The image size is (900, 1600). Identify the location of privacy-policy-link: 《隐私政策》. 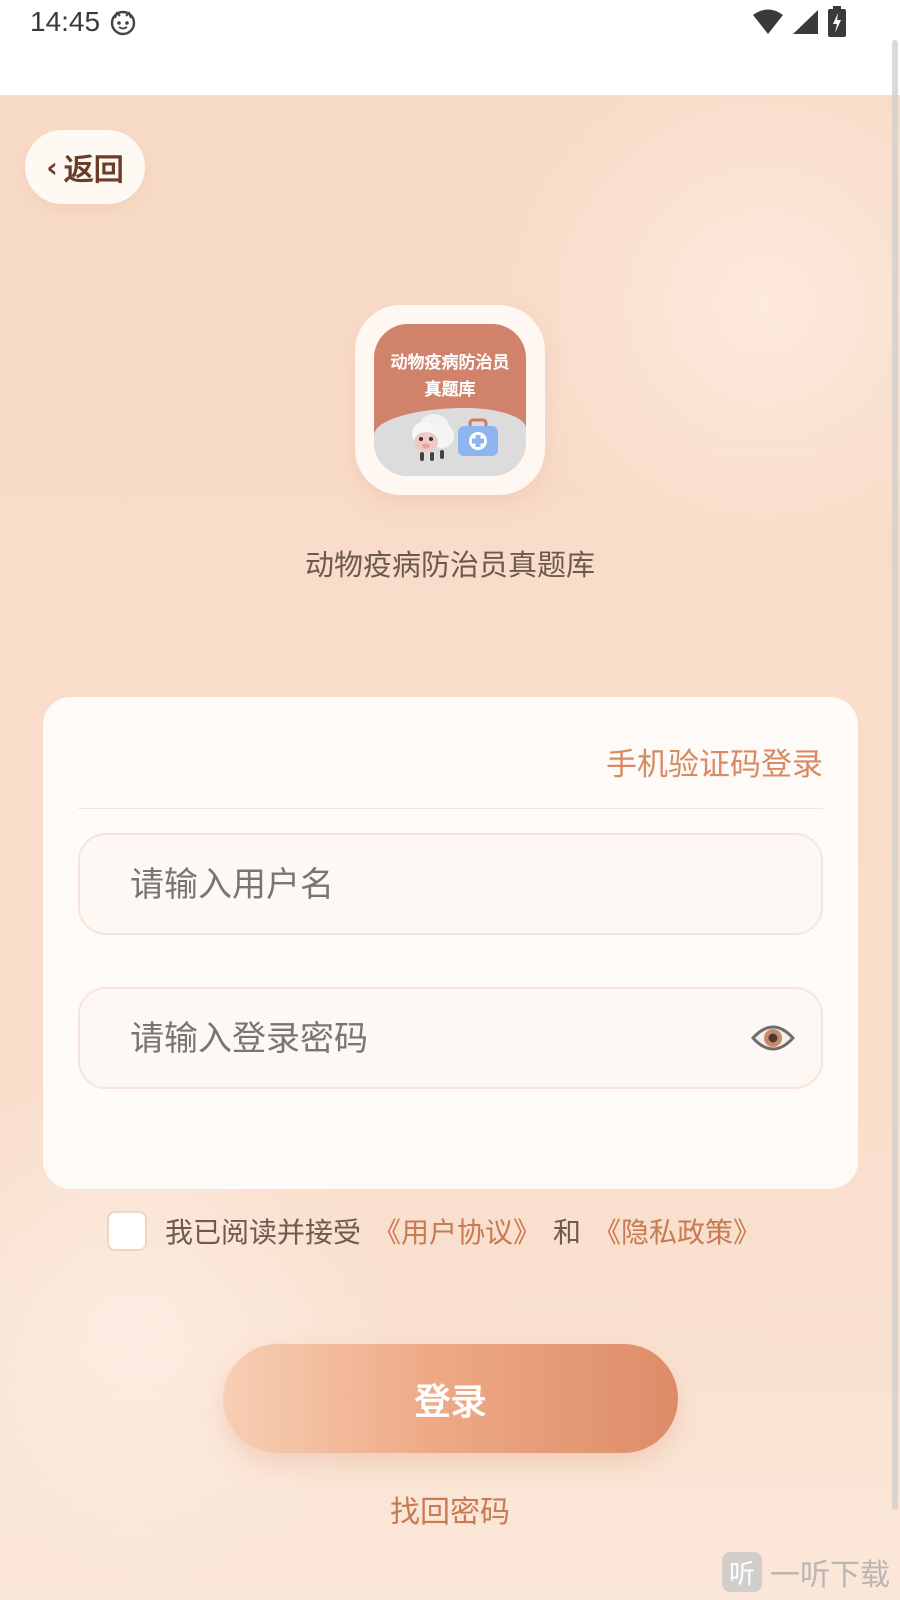
(677, 1231).